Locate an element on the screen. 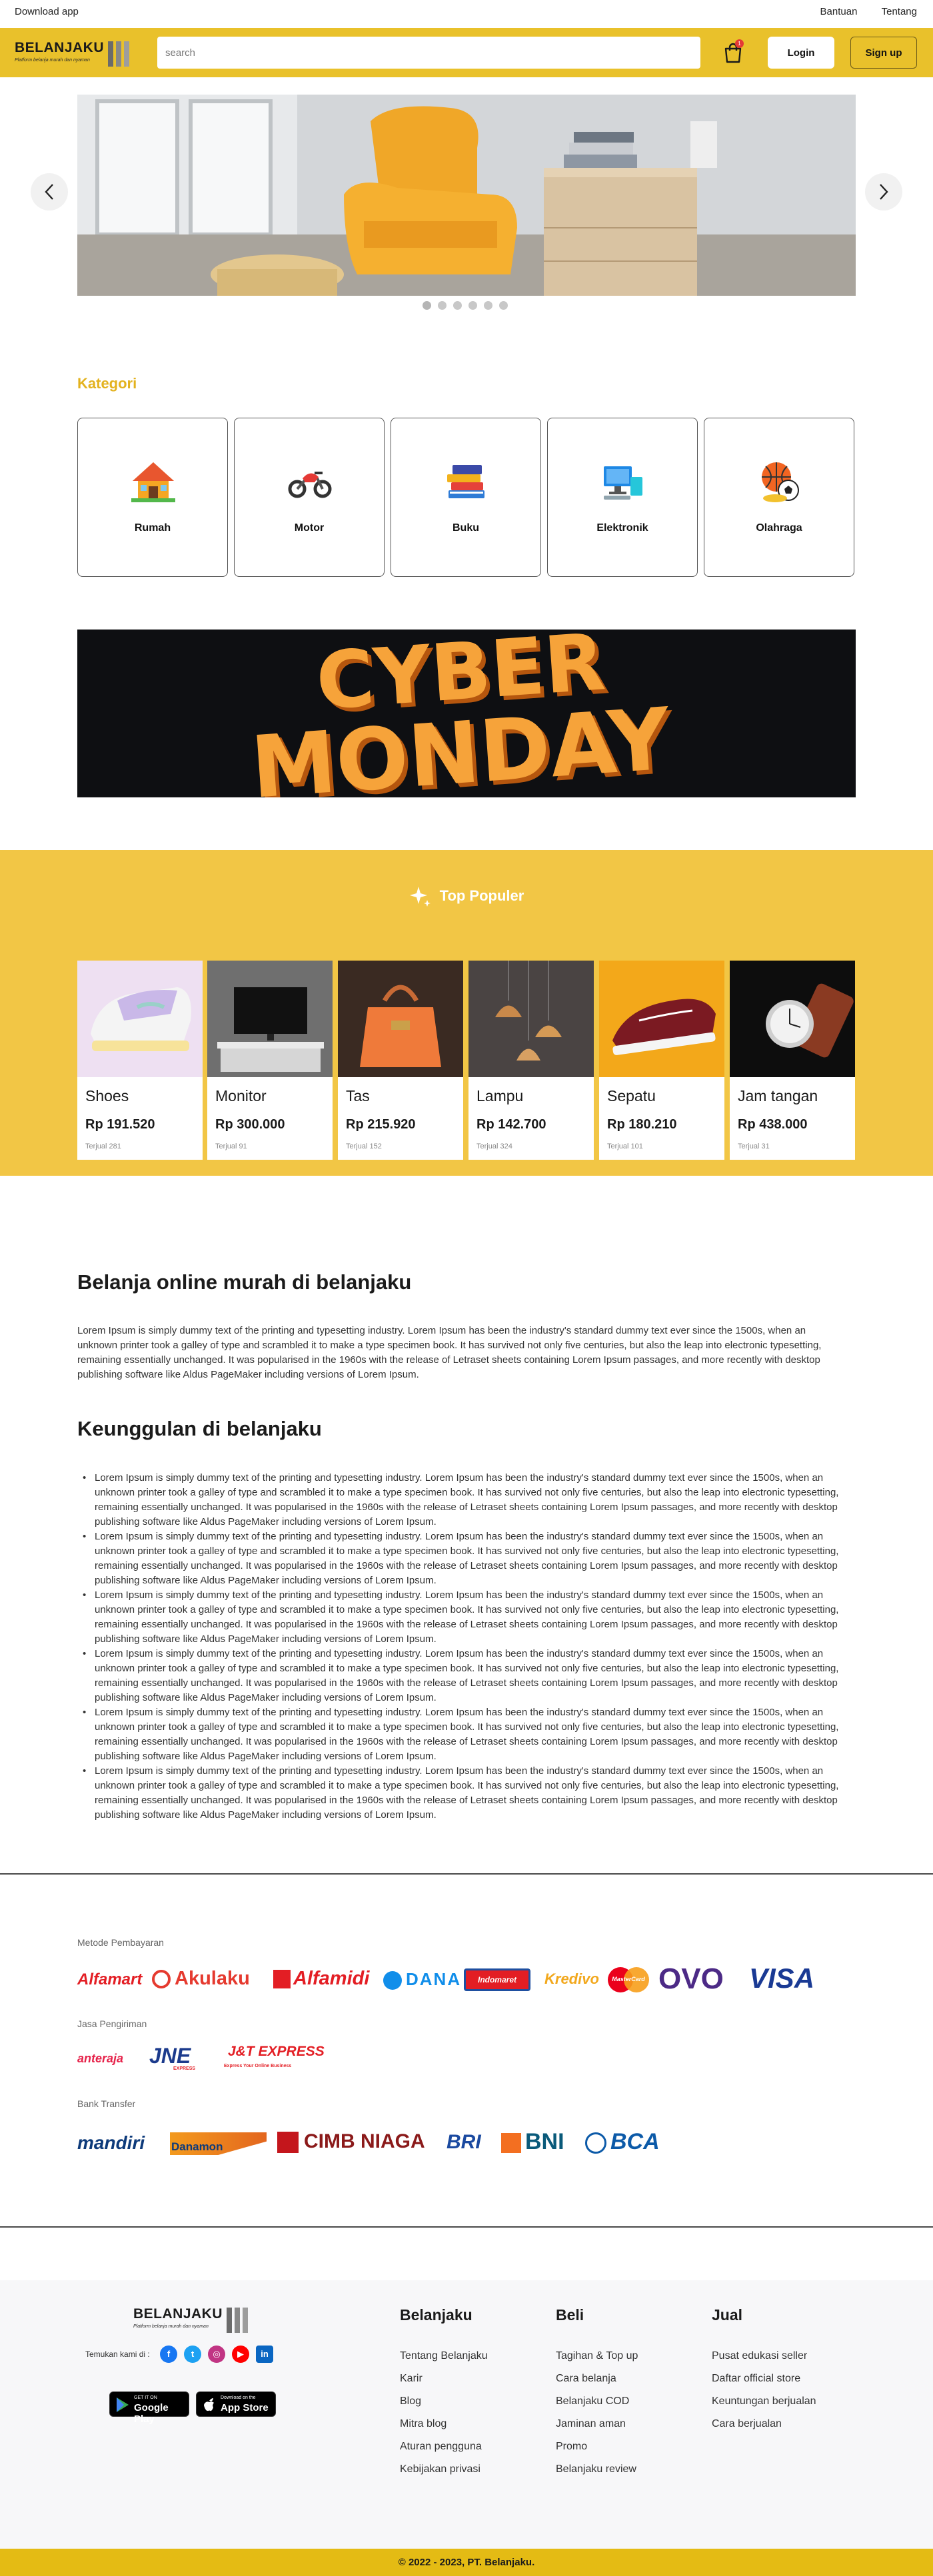  alfamart-logo: Alfamart is located at coordinates (110, 1979).